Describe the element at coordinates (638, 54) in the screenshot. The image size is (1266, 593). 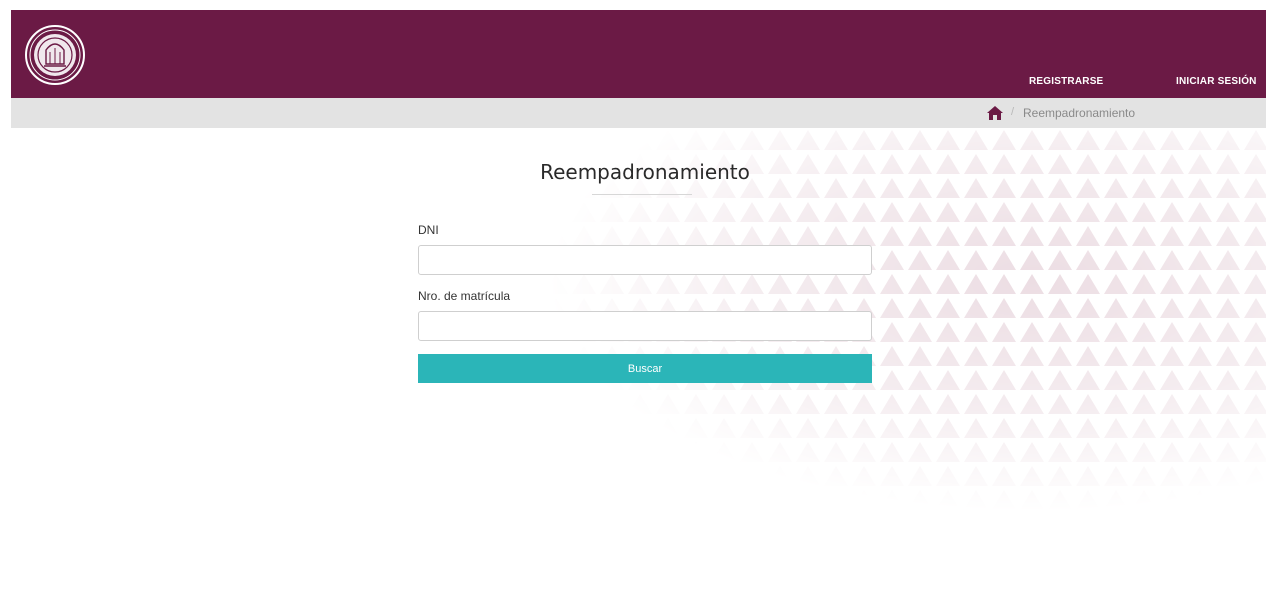
I see `top-header: REGISTRARSE INICIAR SESIÓN` at that location.